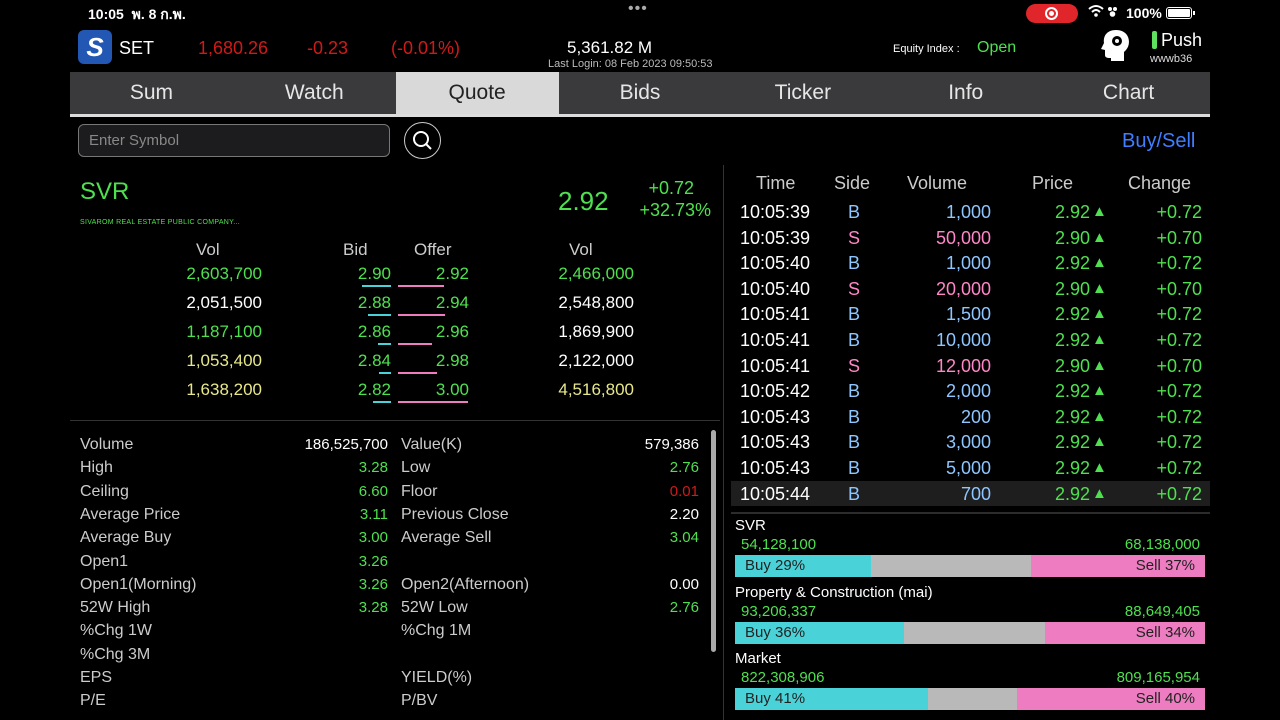  Describe the element at coordinates (365, 303) in the screenshot. I see `bid-price: 2.88` at that location.